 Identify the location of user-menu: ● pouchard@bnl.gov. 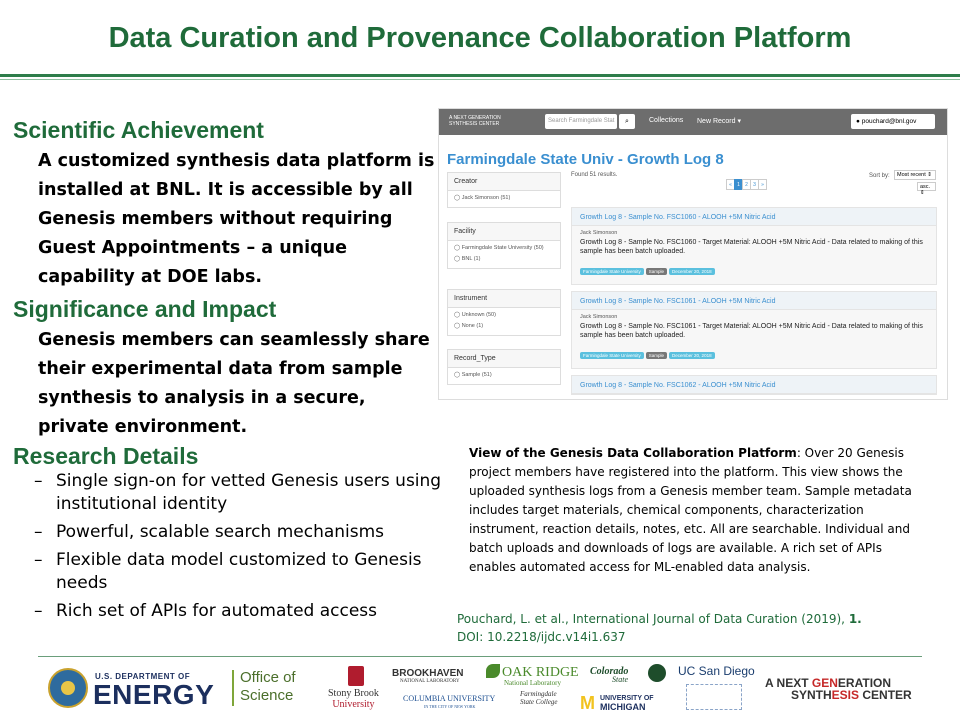
(893, 121).